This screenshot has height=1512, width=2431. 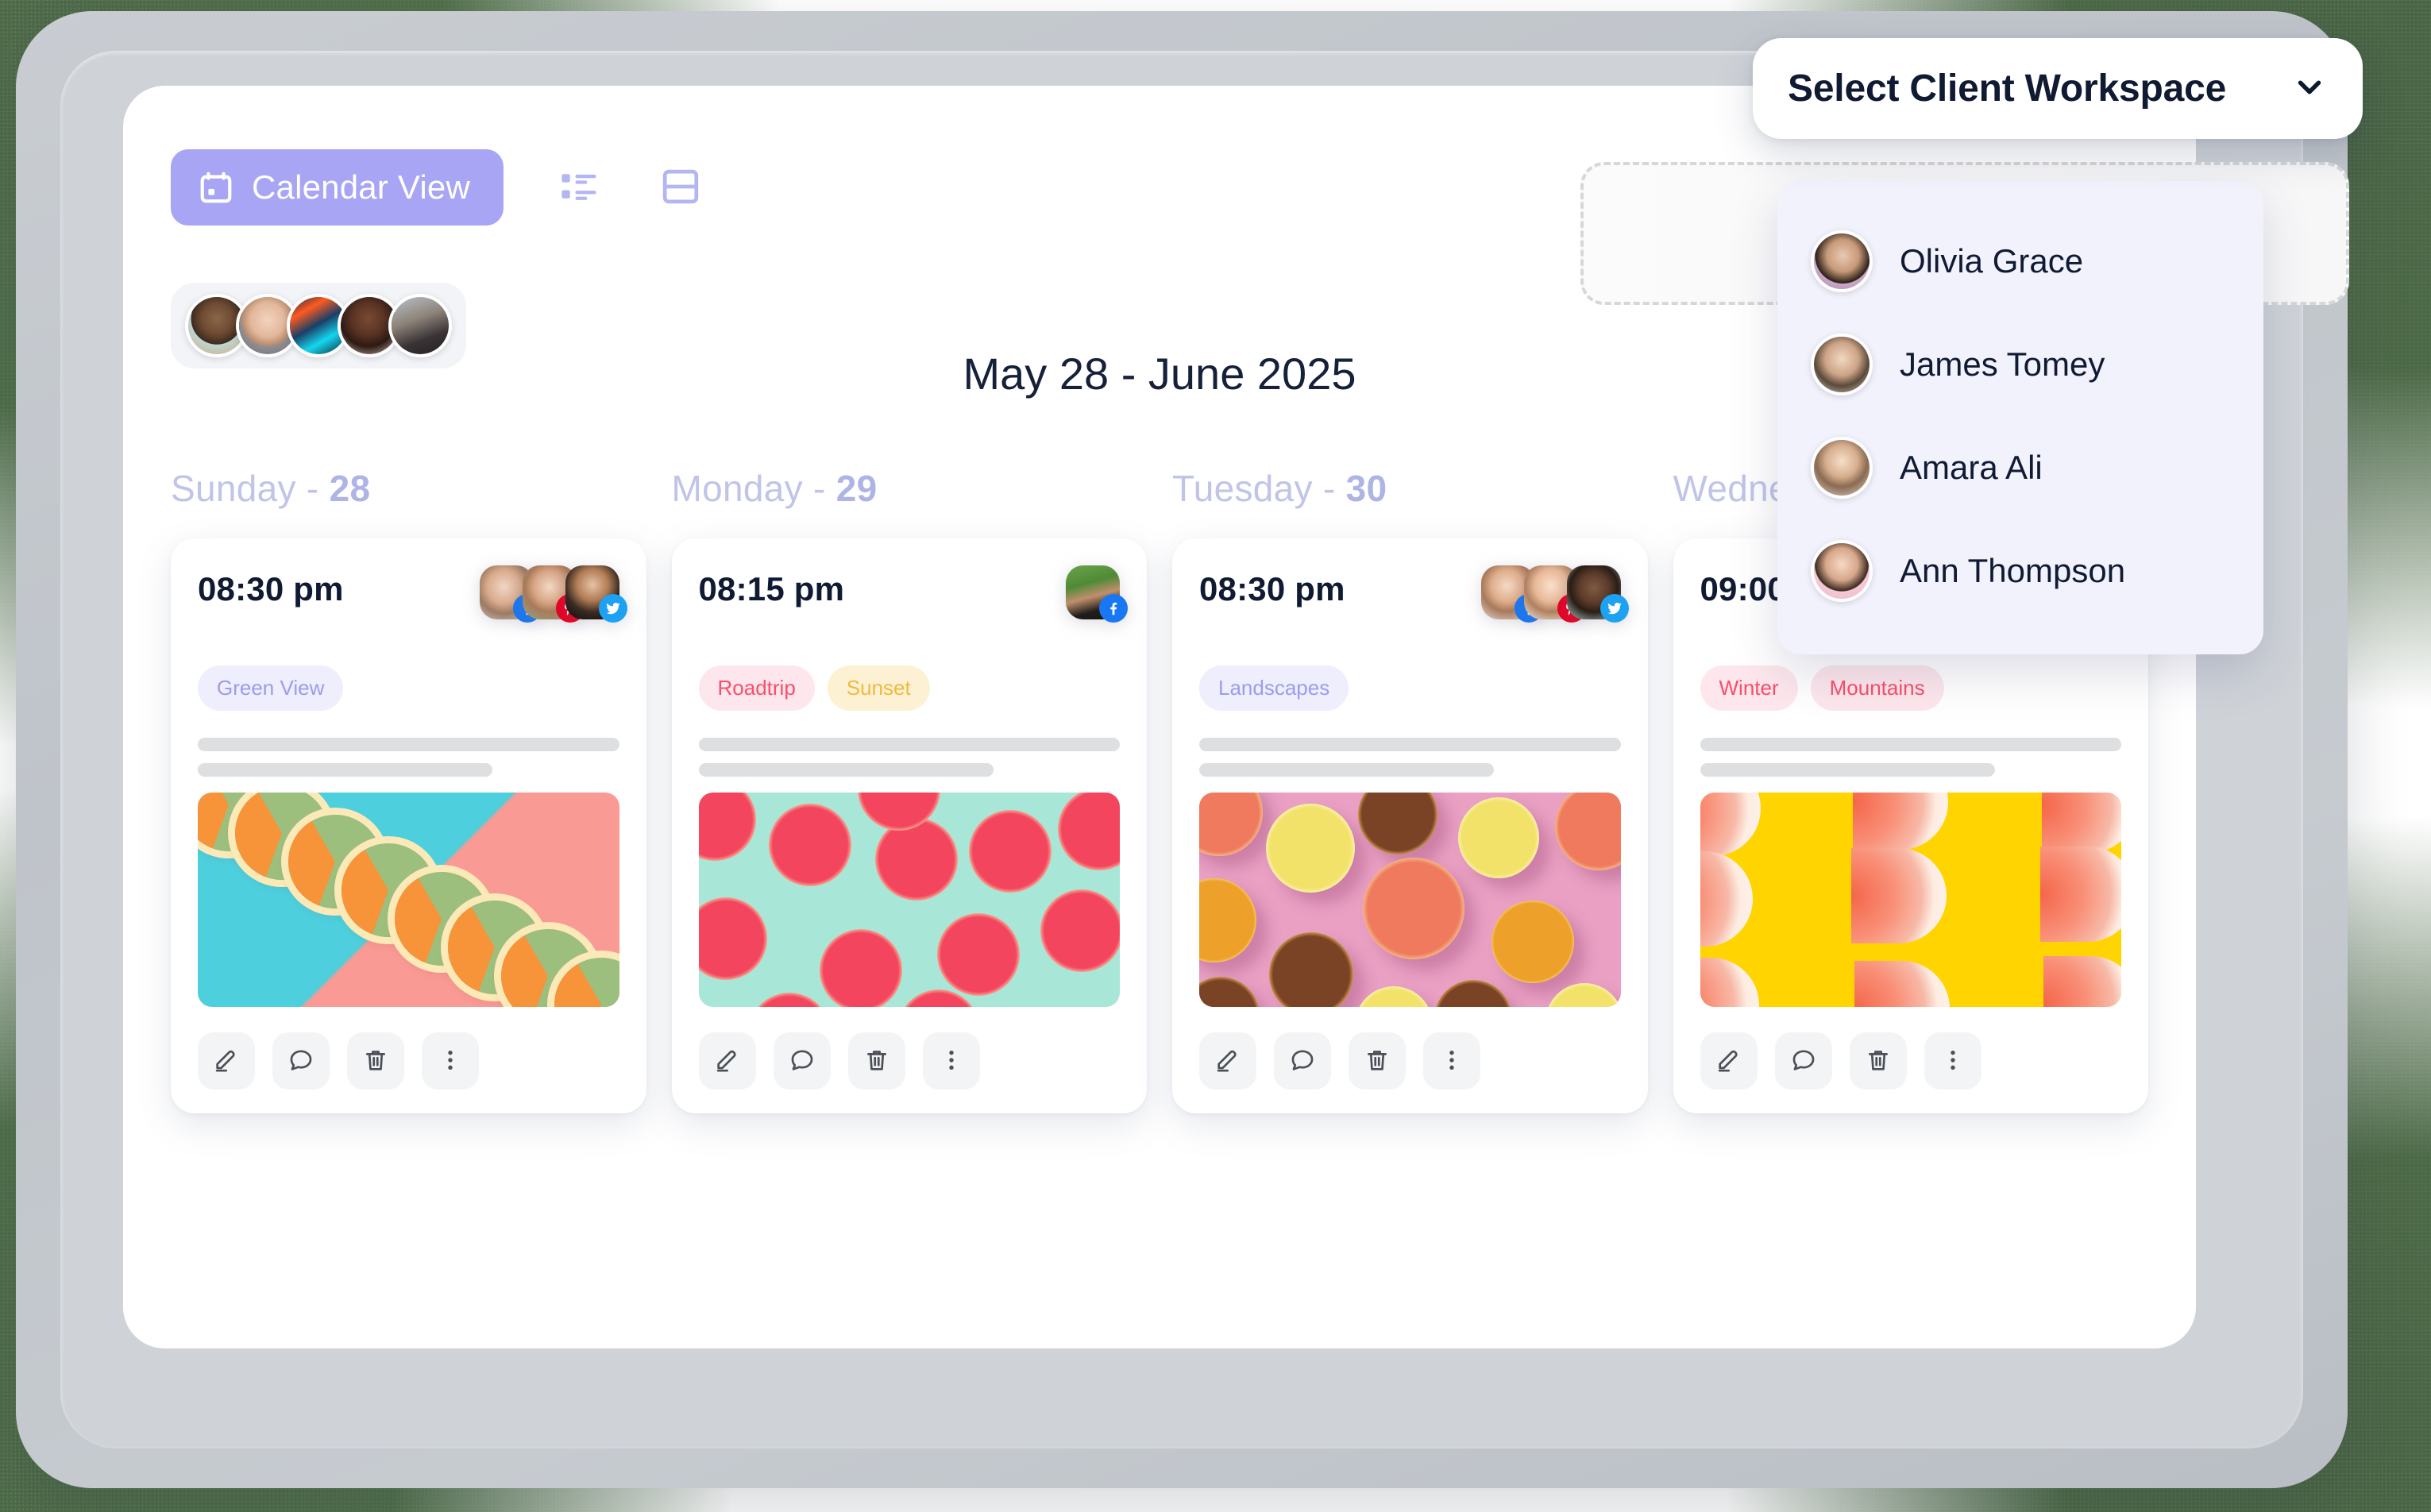 I want to click on facebook-icon, so click(x=1113, y=608).